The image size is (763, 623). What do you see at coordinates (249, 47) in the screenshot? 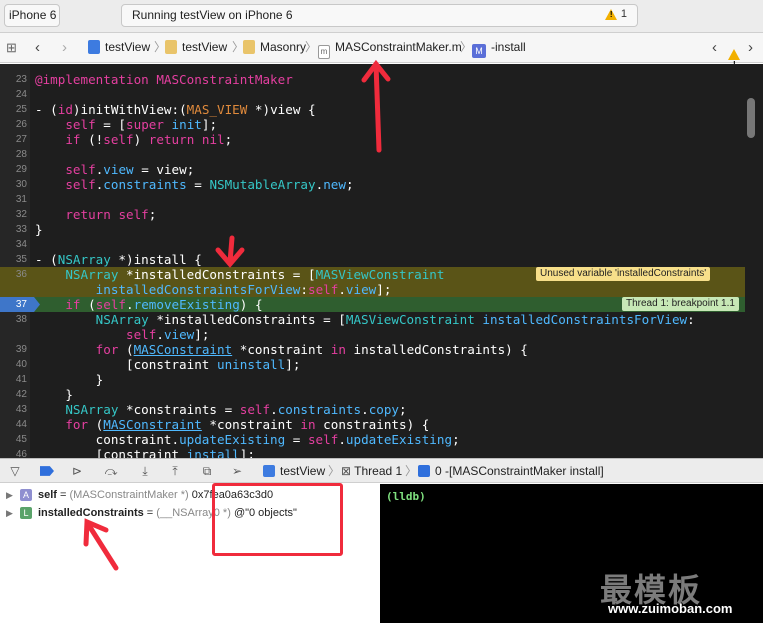
I see `folder-icon` at bounding box center [249, 47].